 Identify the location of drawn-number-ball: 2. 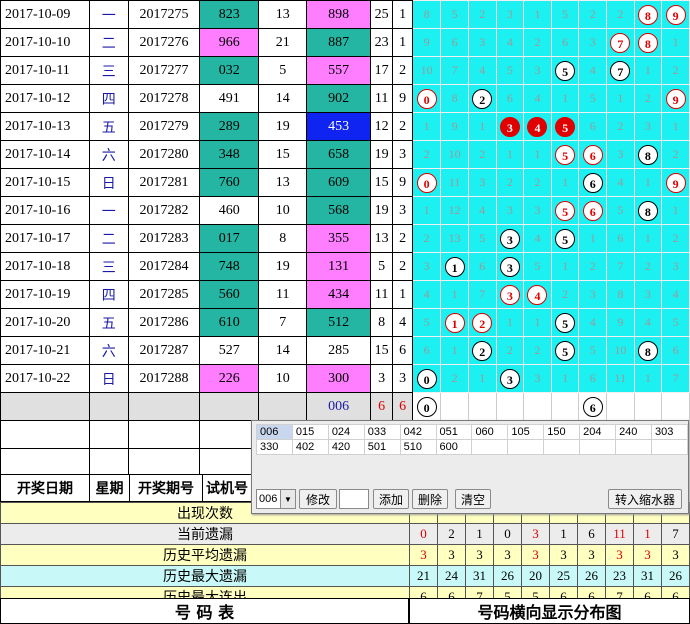
(482, 98).